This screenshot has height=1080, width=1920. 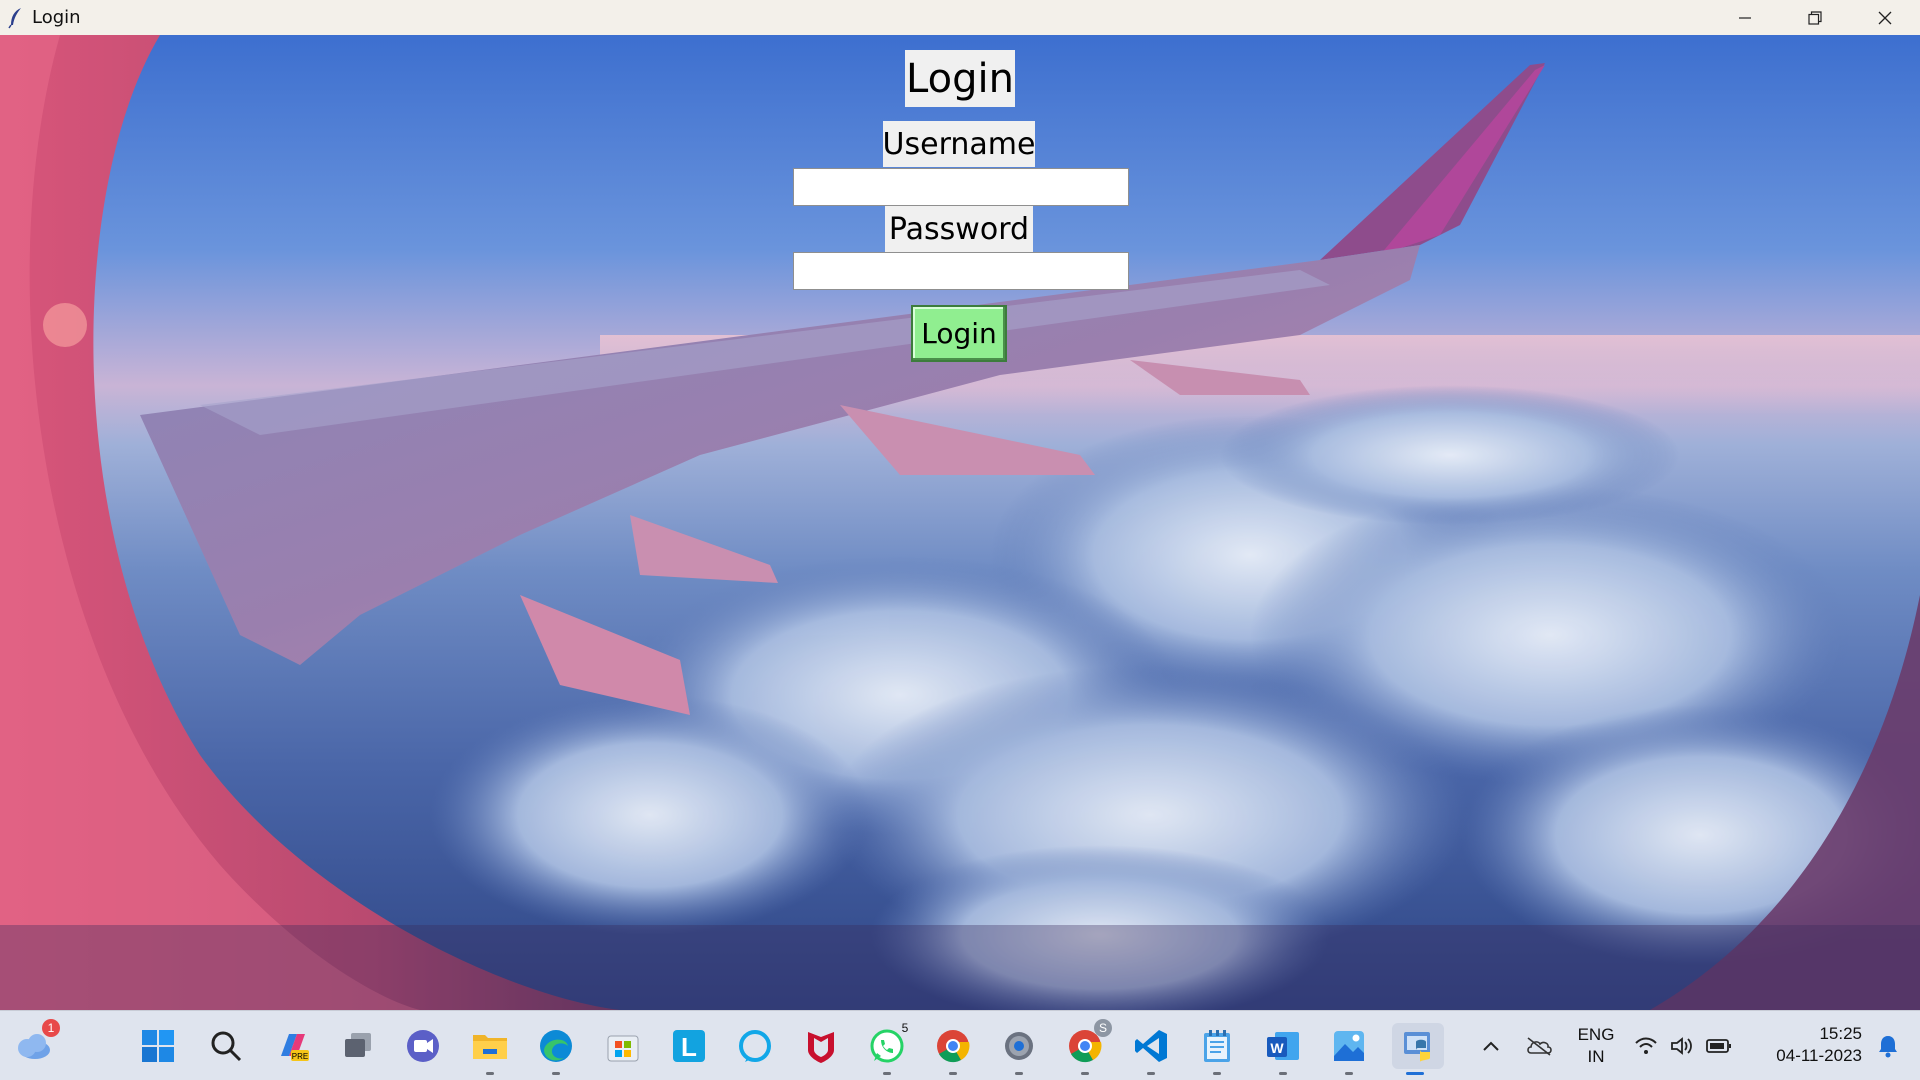 I want to click on settings-icon, so click(x=1019, y=1046).